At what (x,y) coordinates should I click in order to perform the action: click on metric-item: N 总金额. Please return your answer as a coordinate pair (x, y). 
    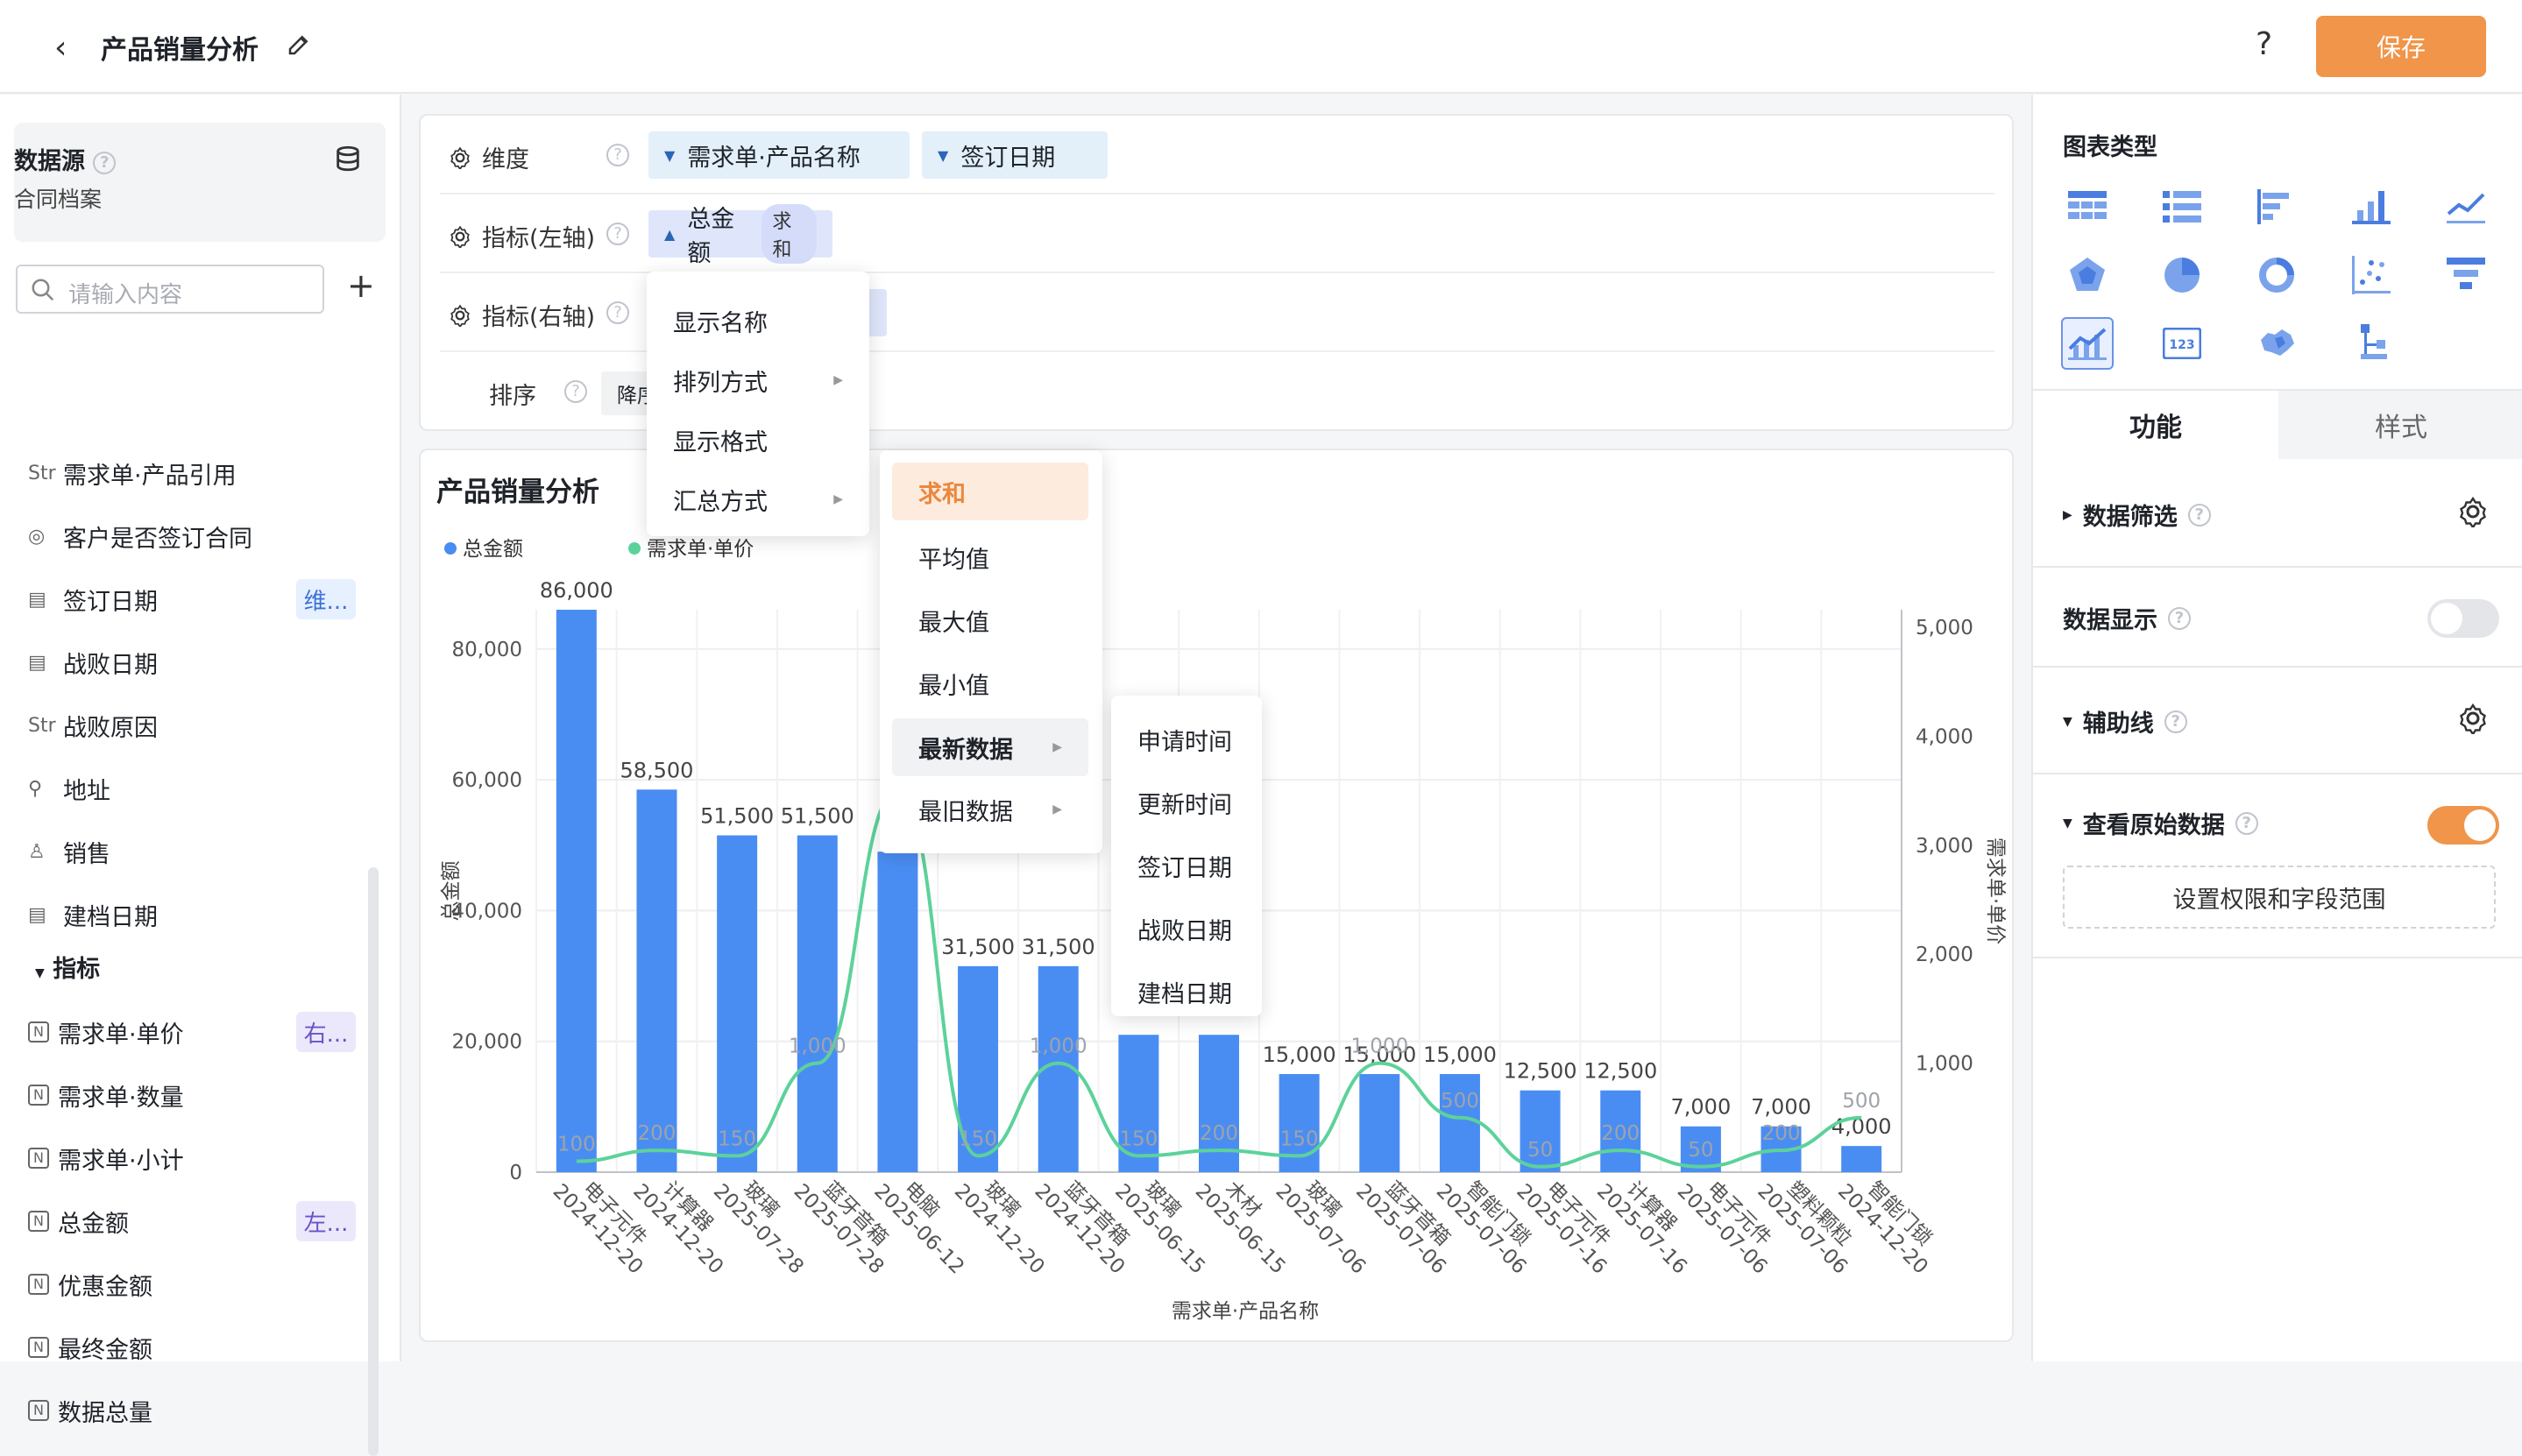
    Looking at the image, I should click on (78, 1221).